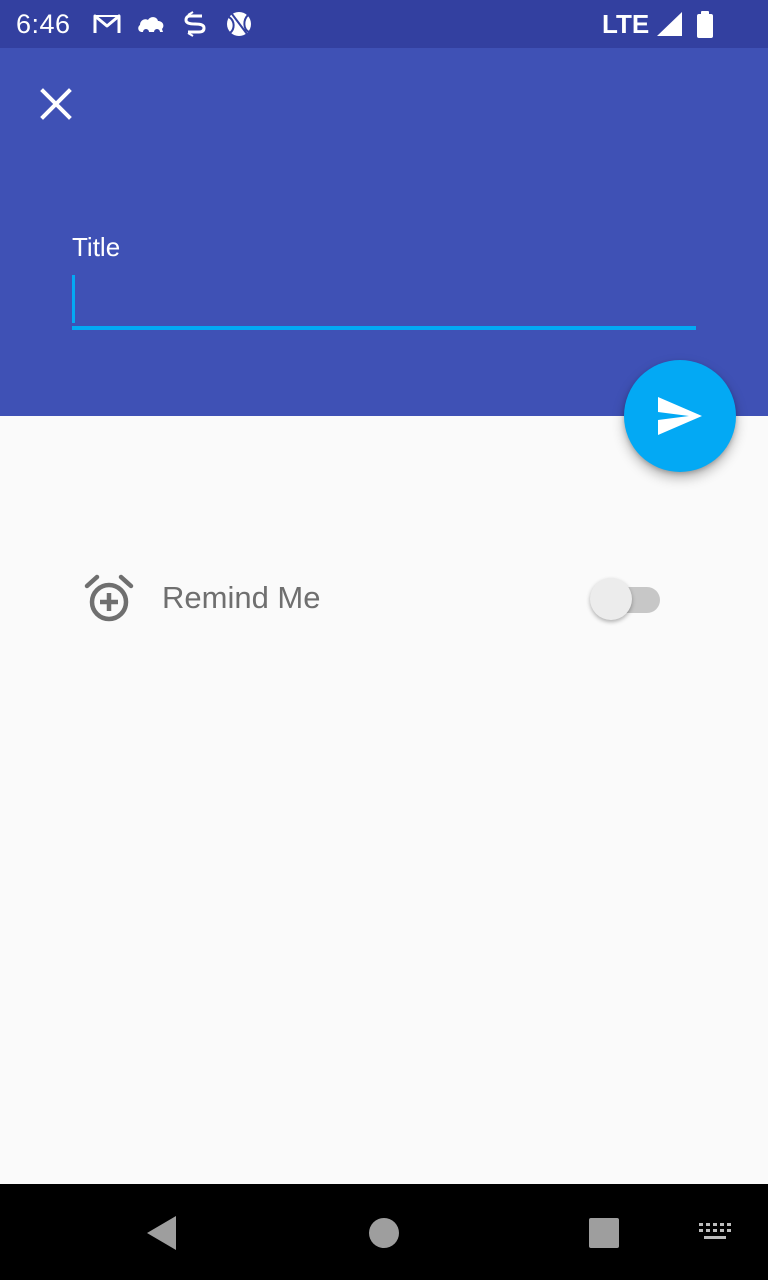  I want to click on home-icon, so click(384, 1233).